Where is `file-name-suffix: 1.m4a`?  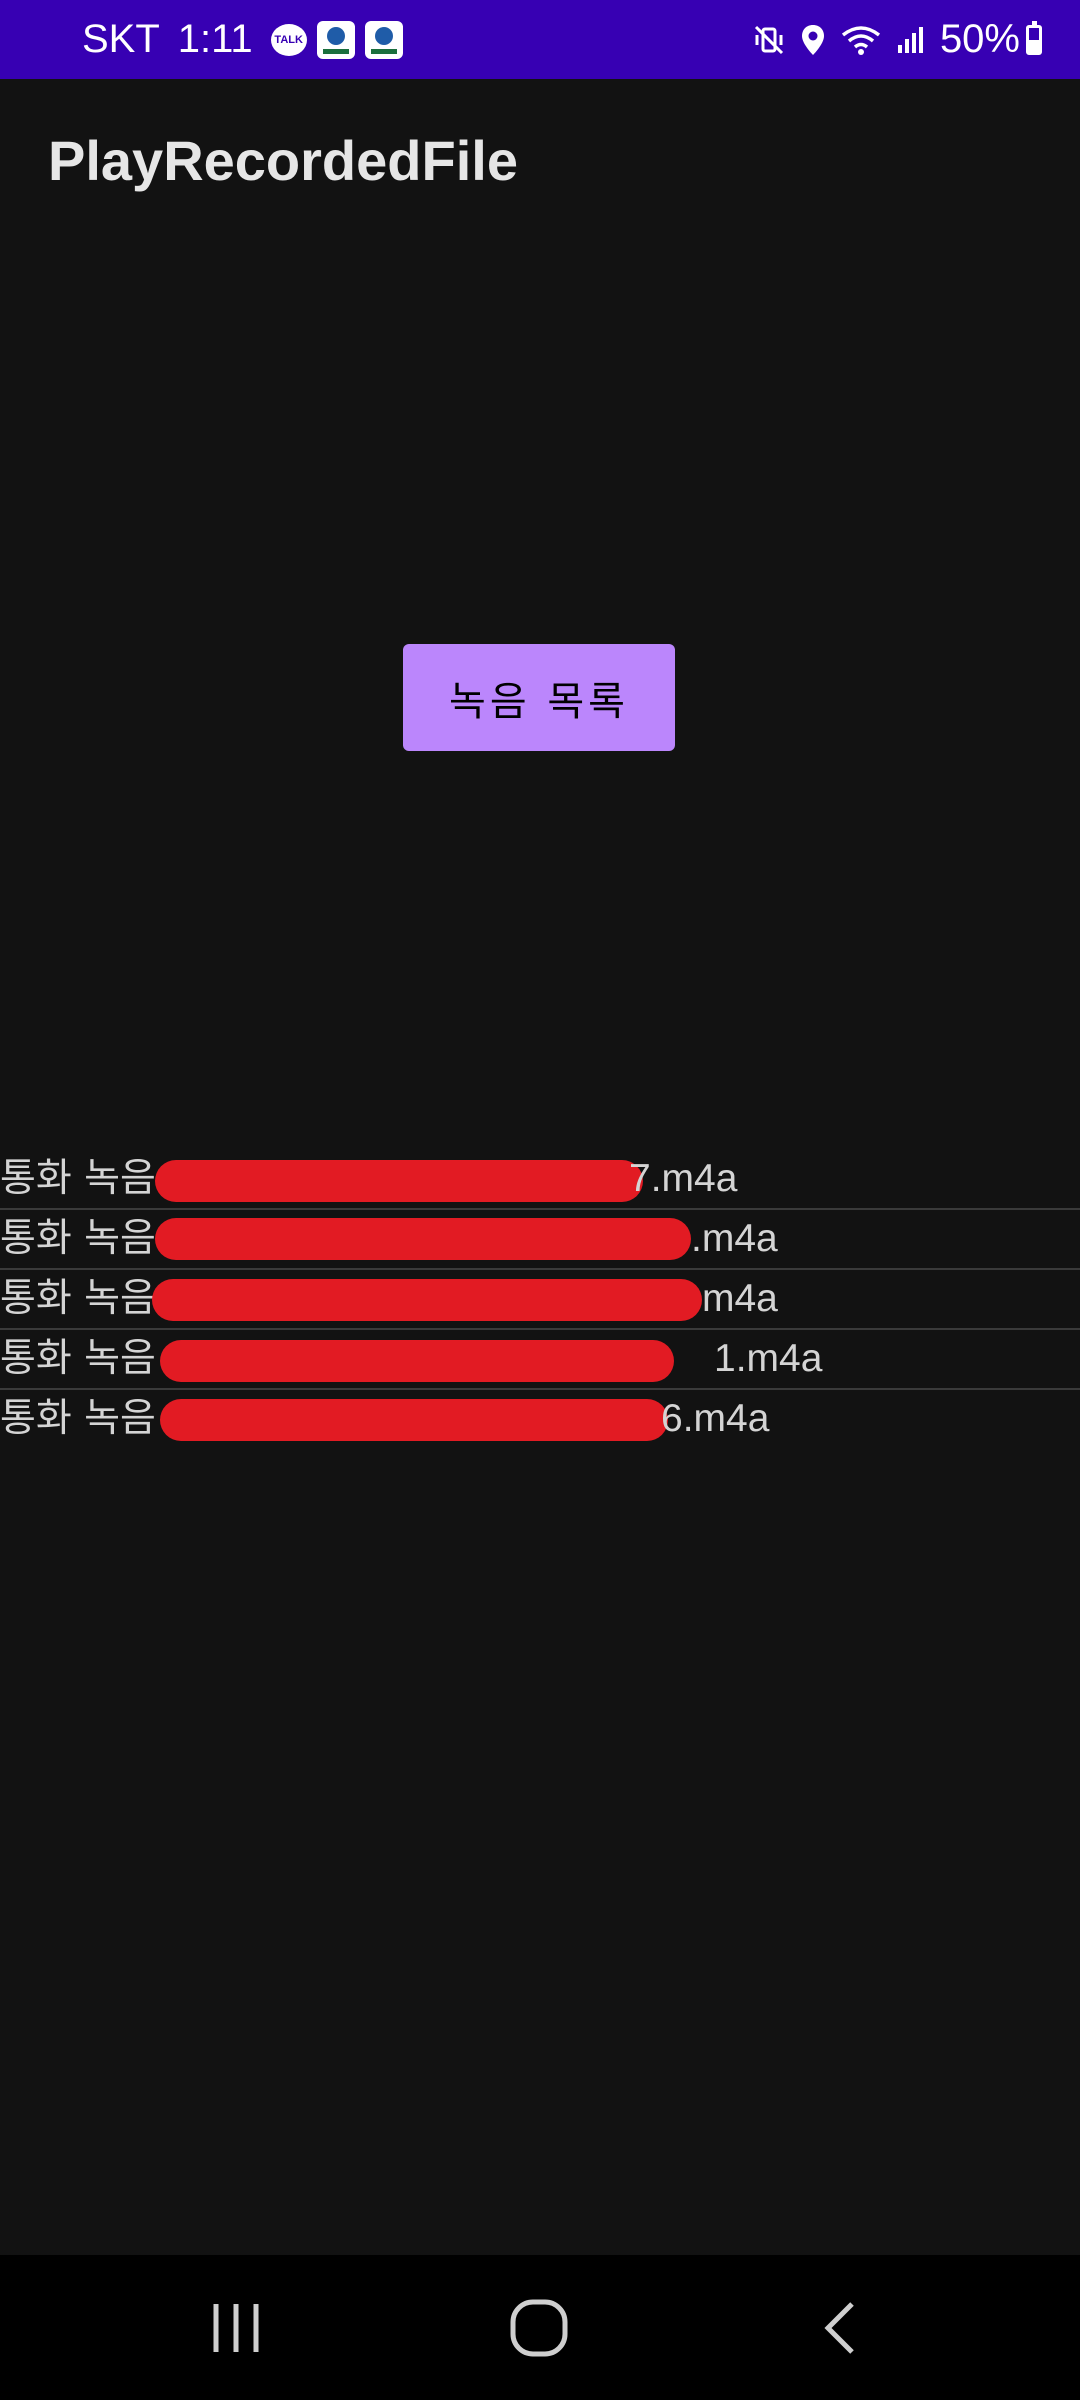
file-name-suffix: 1.m4a is located at coordinates (768, 1358).